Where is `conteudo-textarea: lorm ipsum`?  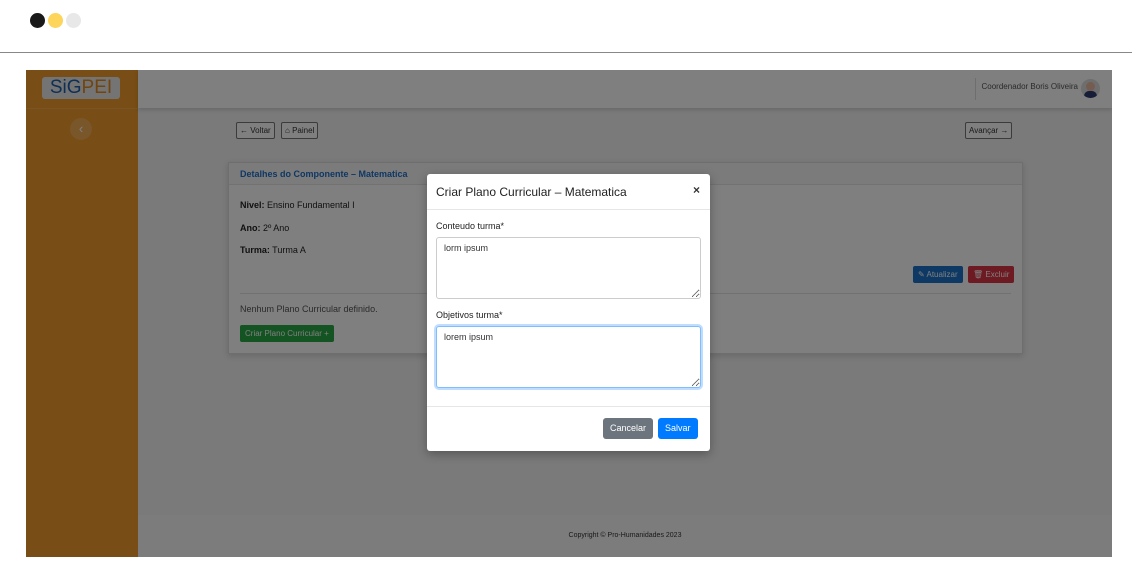 conteudo-textarea: lorm ipsum is located at coordinates (568, 268).